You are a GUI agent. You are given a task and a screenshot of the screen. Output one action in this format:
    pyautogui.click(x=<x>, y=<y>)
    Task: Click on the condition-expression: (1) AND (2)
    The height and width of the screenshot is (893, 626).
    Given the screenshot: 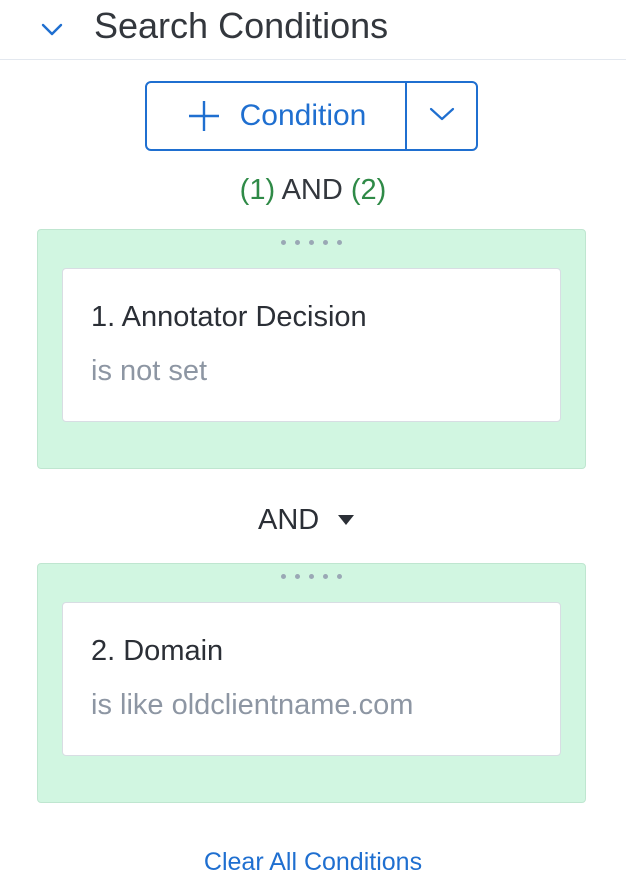 What is the action you would take?
    pyautogui.click(x=313, y=190)
    